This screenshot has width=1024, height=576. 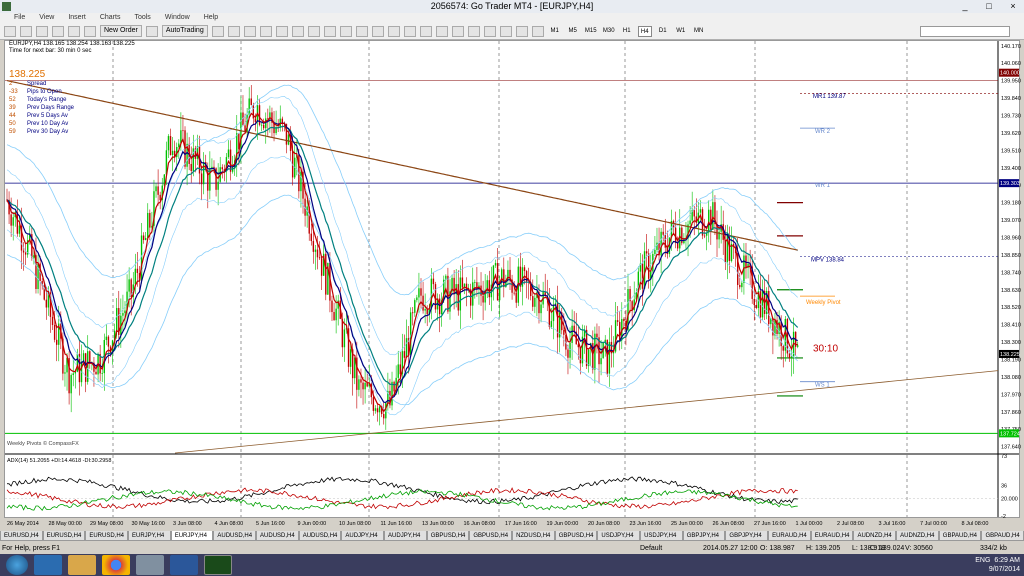 I want to click on tf-h1: H1, so click(x=627, y=31).